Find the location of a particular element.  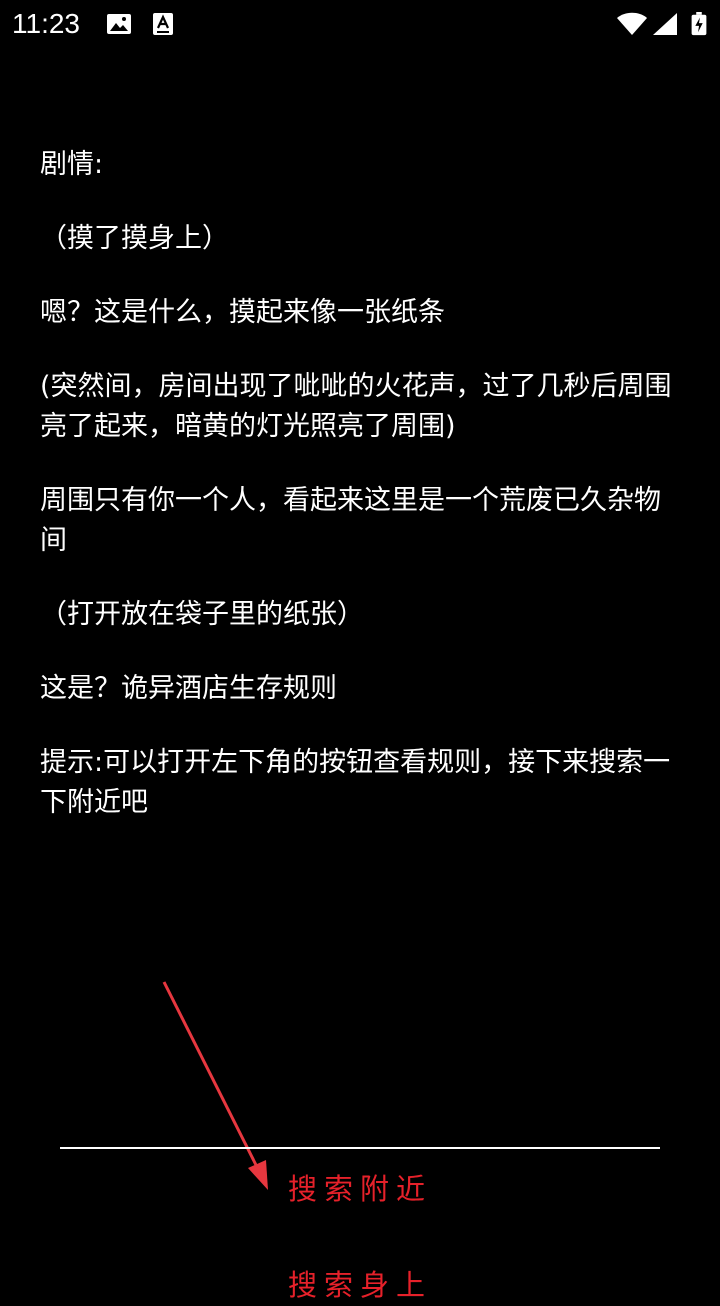

status-time: 11:23 is located at coordinates (46, 23).